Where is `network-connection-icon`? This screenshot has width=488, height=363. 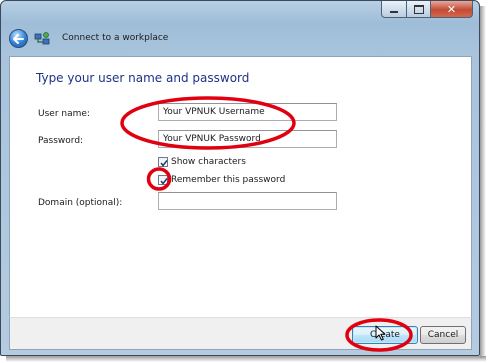
network-connection-icon is located at coordinates (42, 38).